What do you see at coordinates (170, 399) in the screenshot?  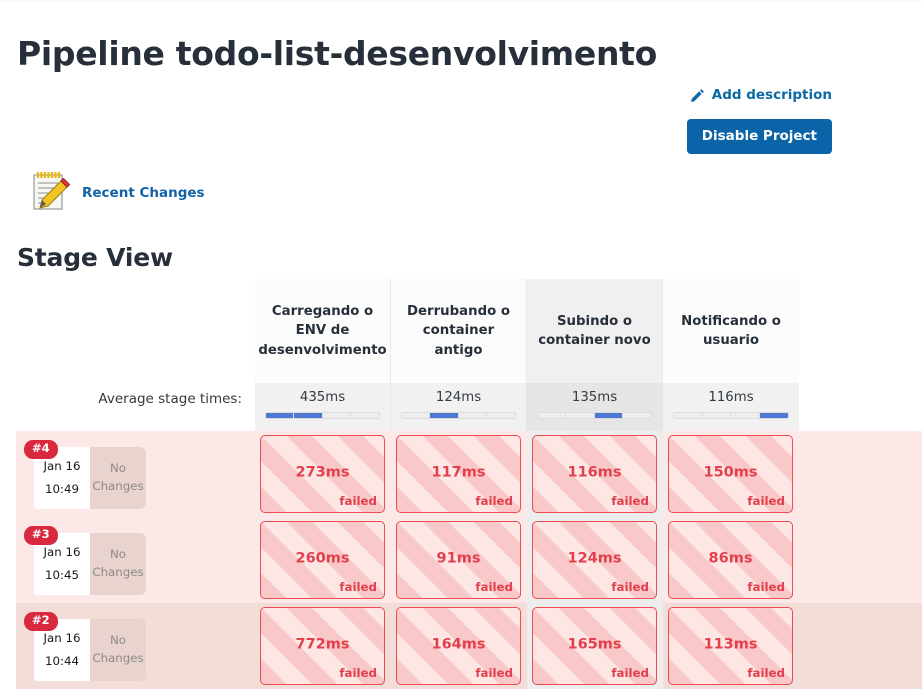 I see `average-stage-times-label: Average stage times:` at bounding box center [170, 399].